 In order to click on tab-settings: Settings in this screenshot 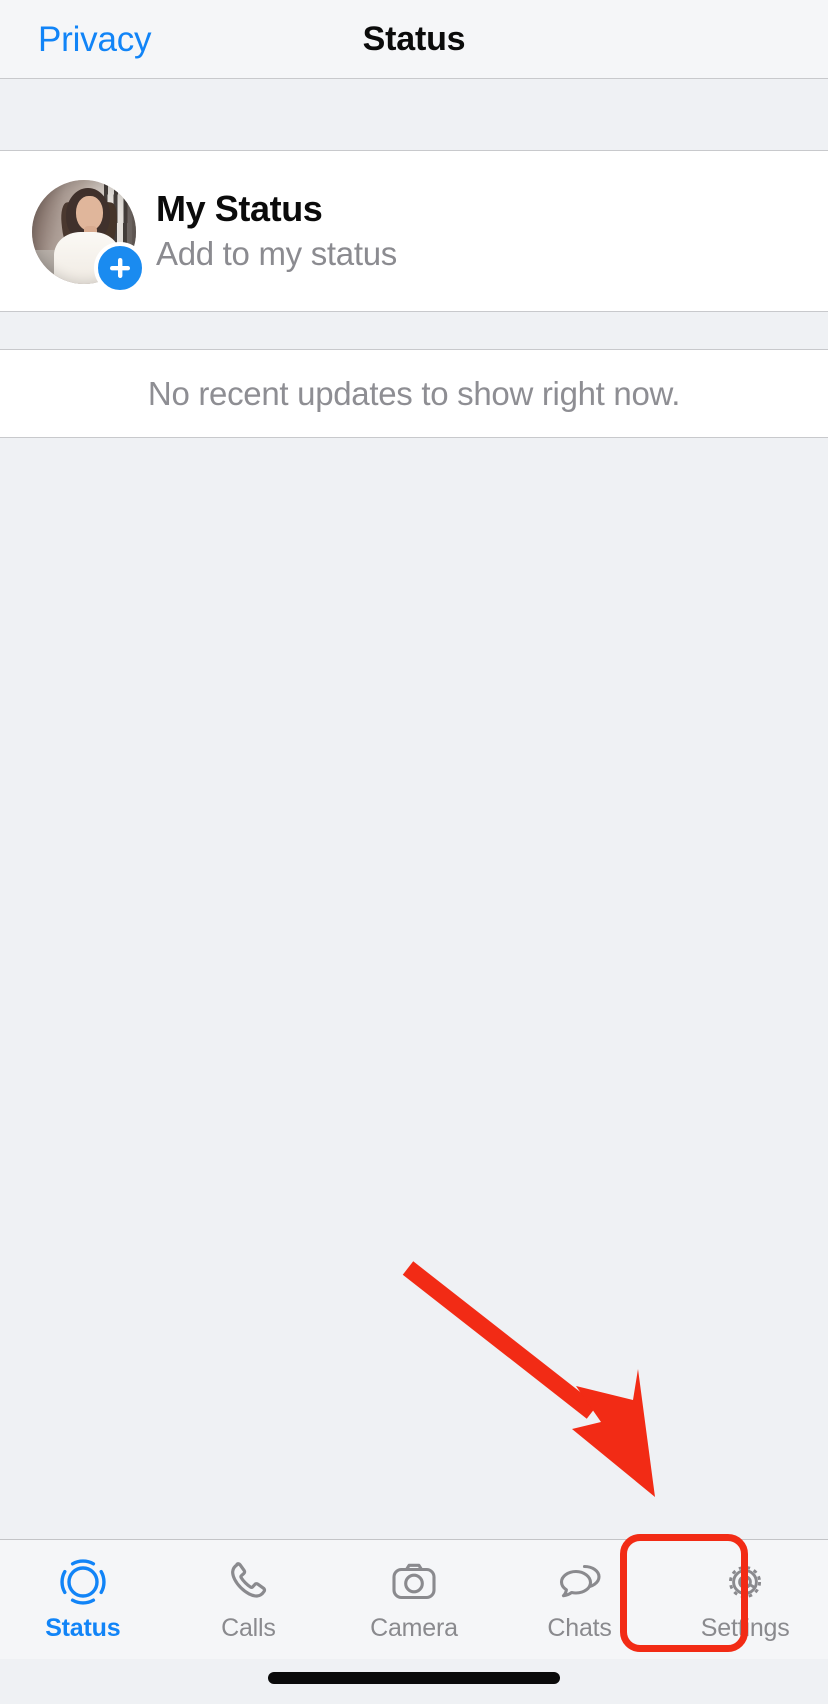, I will do `click(745, 1599)`.